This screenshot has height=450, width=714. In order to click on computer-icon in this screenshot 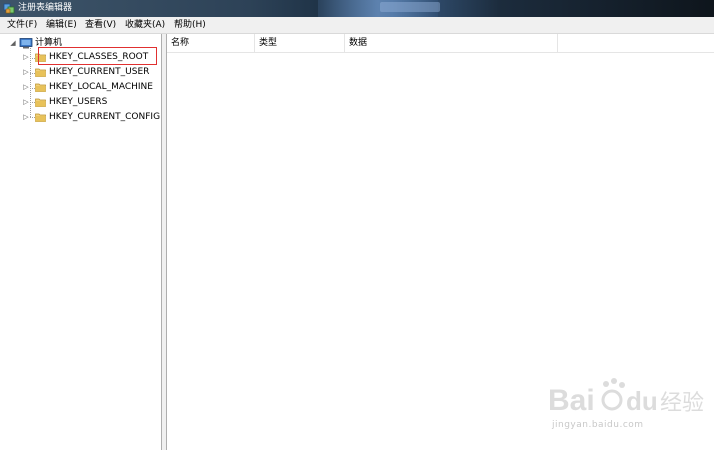, I will do `click(26, 43)`.